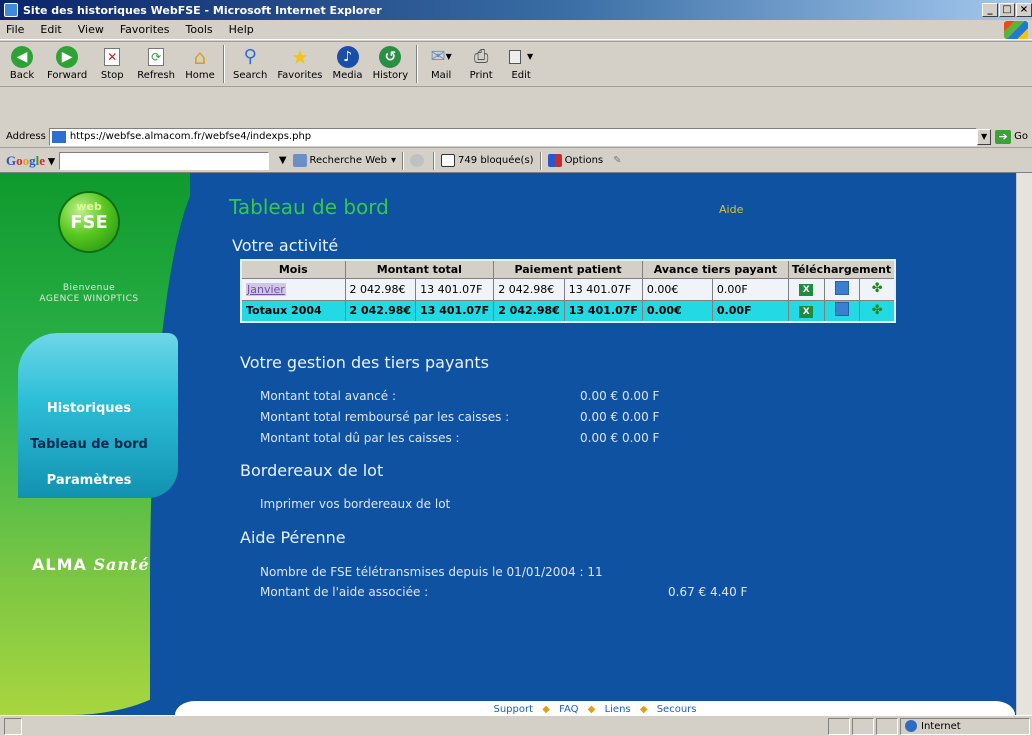  What do you see at coordinates (595, 708) in the screenshot?
I see `footer-links: Support ◆ FAQ ◆ Liens ◆ Secours` at bounding box center [595, 708].